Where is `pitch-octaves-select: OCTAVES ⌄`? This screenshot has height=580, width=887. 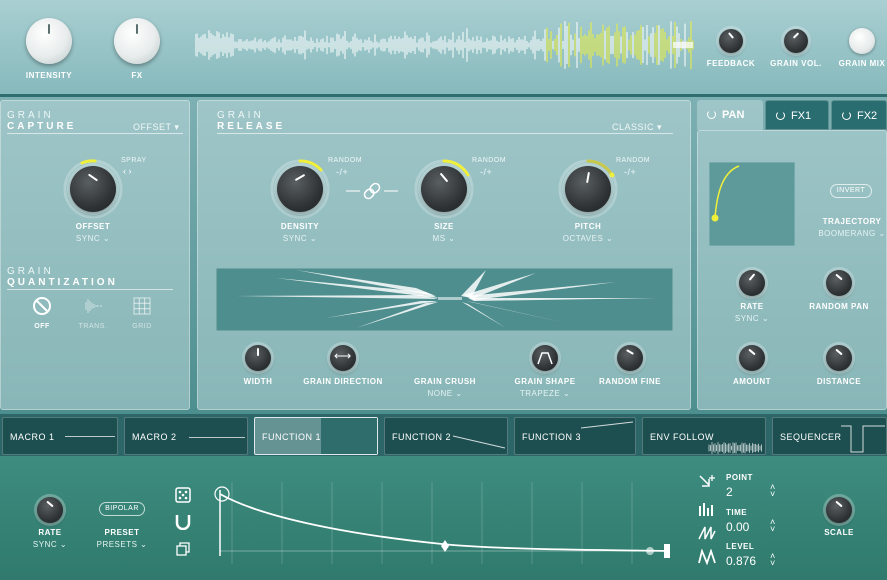 pitch-octaves-select: OCTAVES ⌄ is located at coordinates (588, 238).